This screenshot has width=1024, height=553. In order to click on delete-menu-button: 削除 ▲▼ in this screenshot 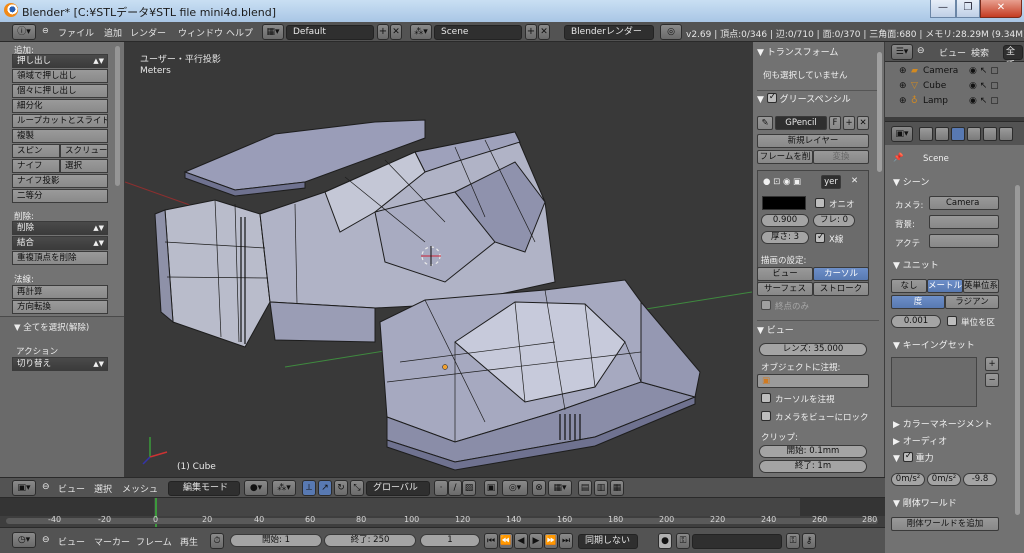, I will do `click(60, 228)`.